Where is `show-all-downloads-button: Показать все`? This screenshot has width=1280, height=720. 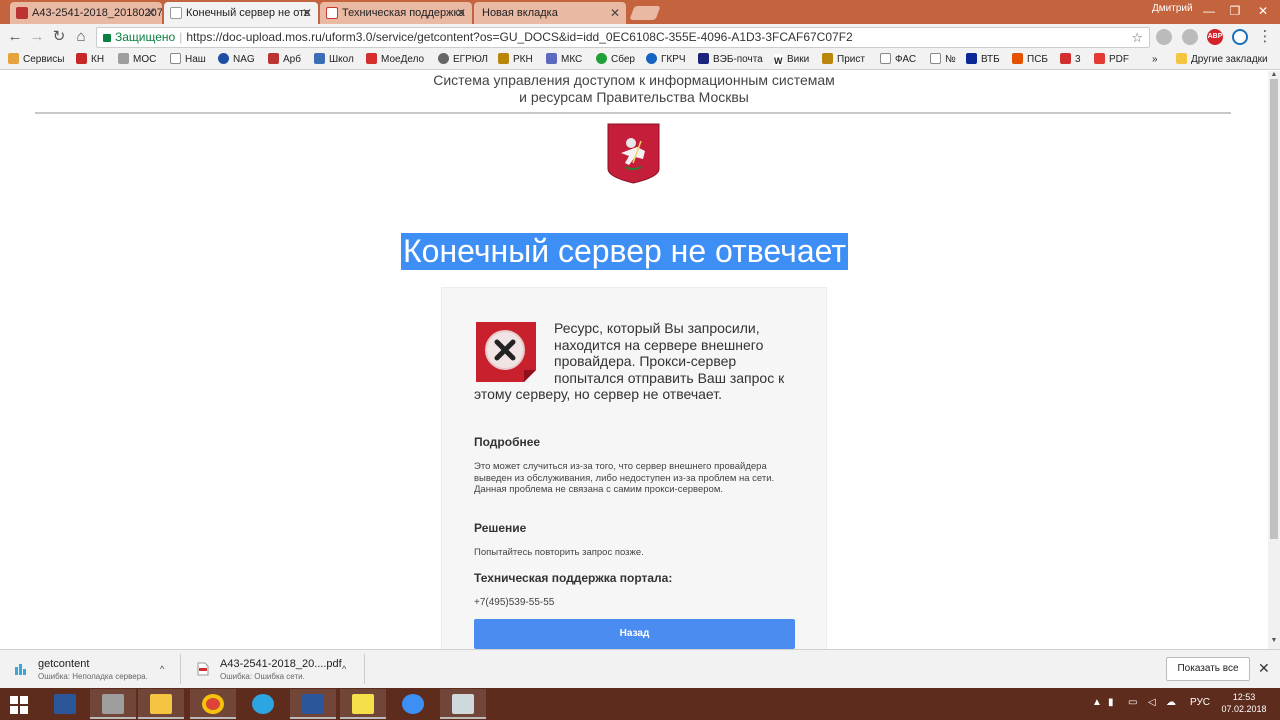
show-all-downloads-button: Показать все is located at coordinates (1208, 669).